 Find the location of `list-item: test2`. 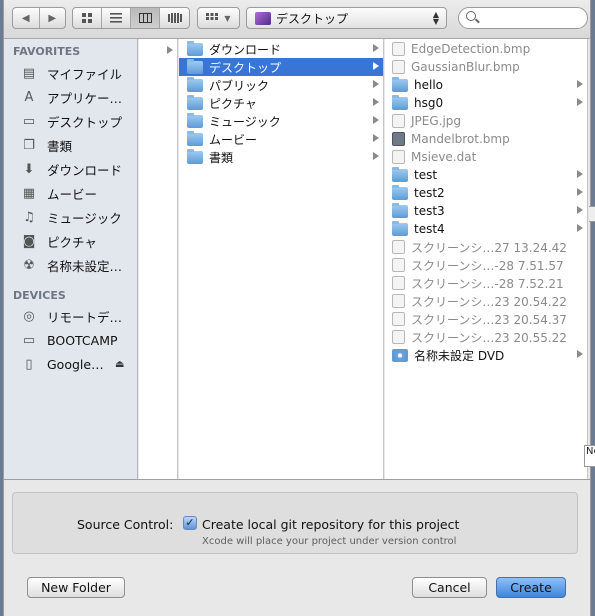

list-item: test2 is located at coordinates (486, 193).